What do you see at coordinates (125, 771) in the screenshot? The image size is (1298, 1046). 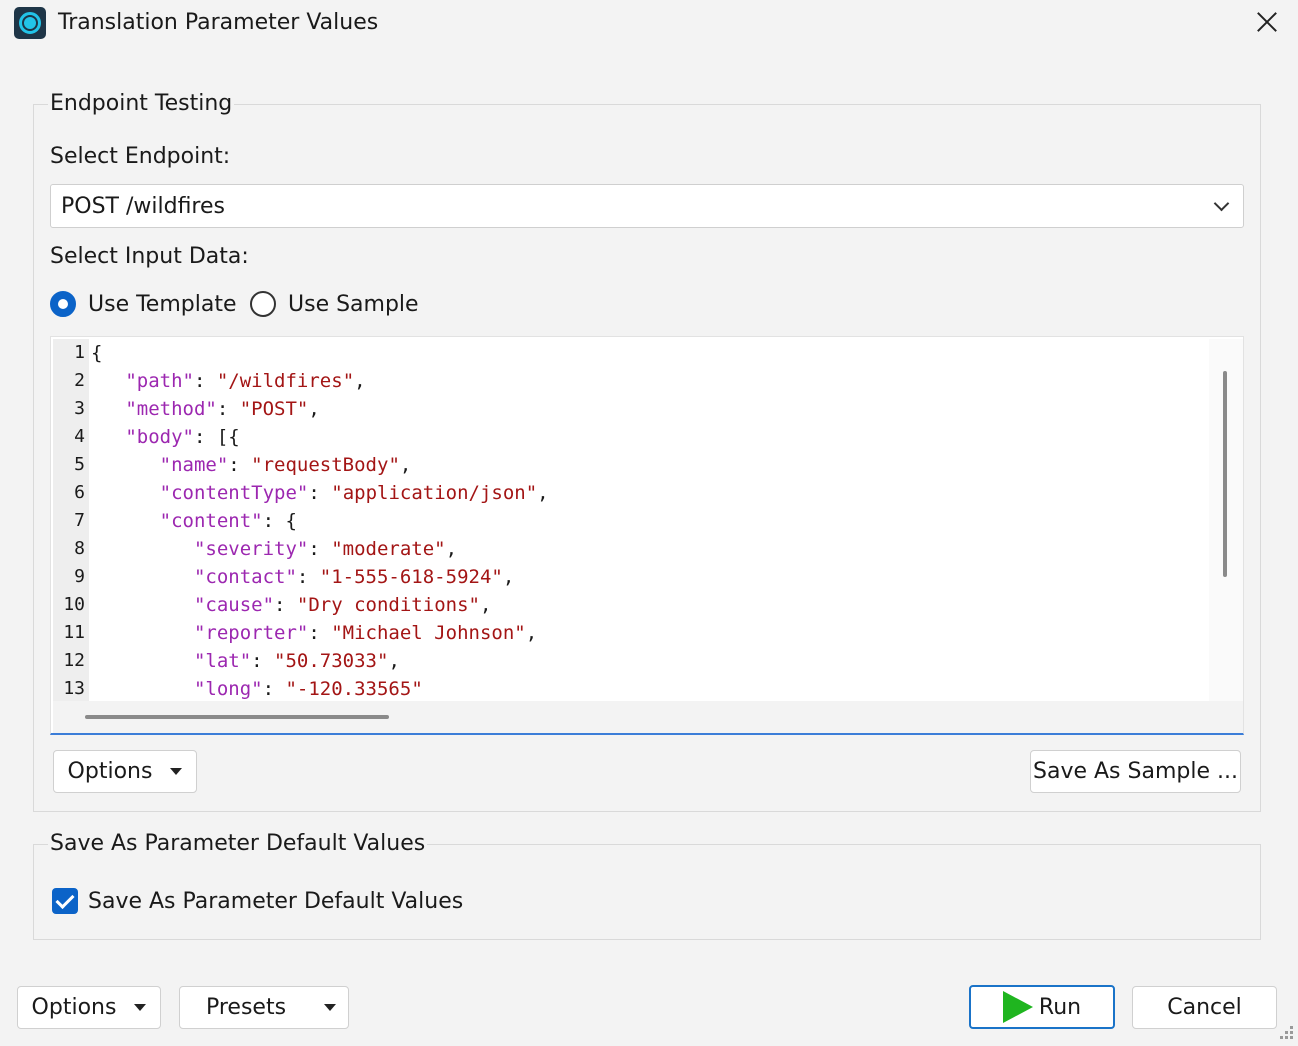 I see `editor-options-button: Options` at bounding box center [125, 771].